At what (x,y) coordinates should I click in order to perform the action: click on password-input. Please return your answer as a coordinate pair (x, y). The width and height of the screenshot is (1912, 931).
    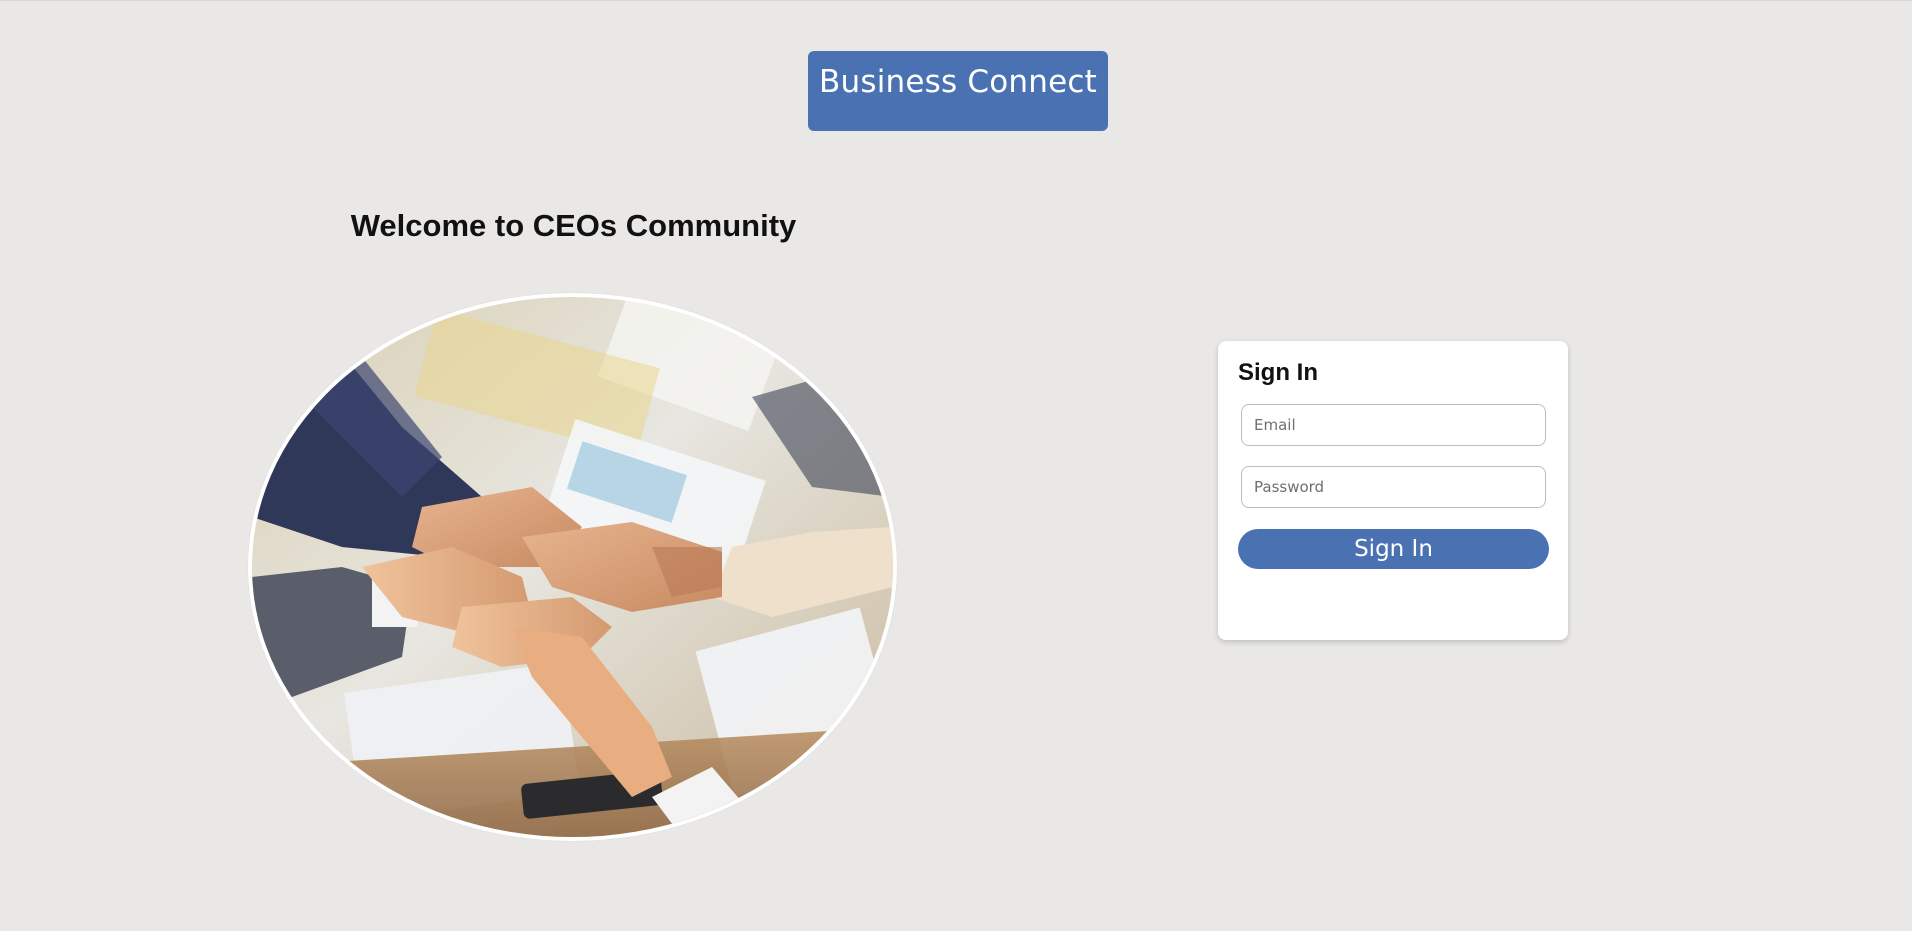
    Looking at the image, I should click on (1393, 487).